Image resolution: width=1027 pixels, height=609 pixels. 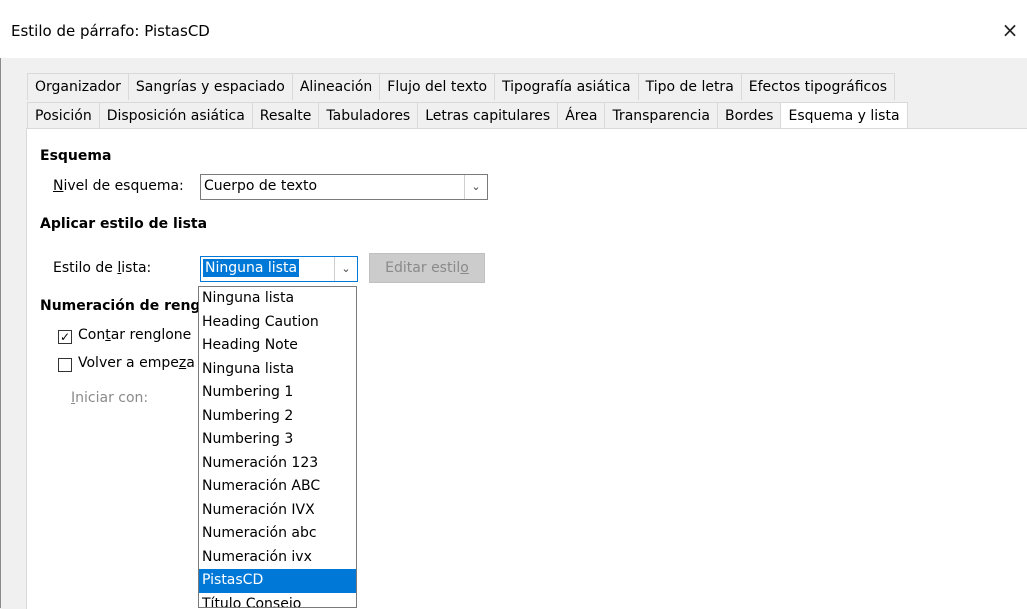 What do you see at coordinates (277, 440) in the screenshot?
I see `dropdown-option: Numbering 3` at bounding box center [277, 440].